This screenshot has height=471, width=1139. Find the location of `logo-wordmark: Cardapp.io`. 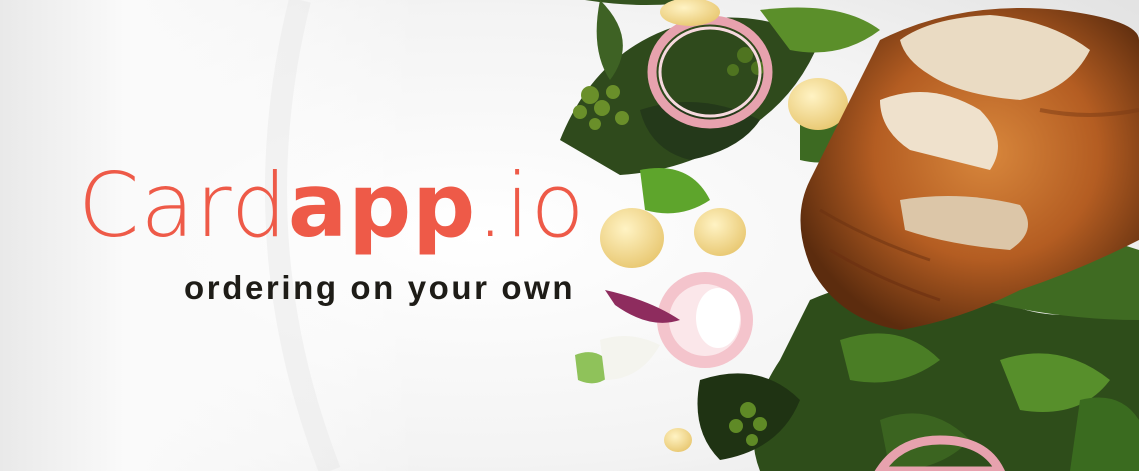

logo-wordmark: Cardapp.io is located at coordinates (358, 206).